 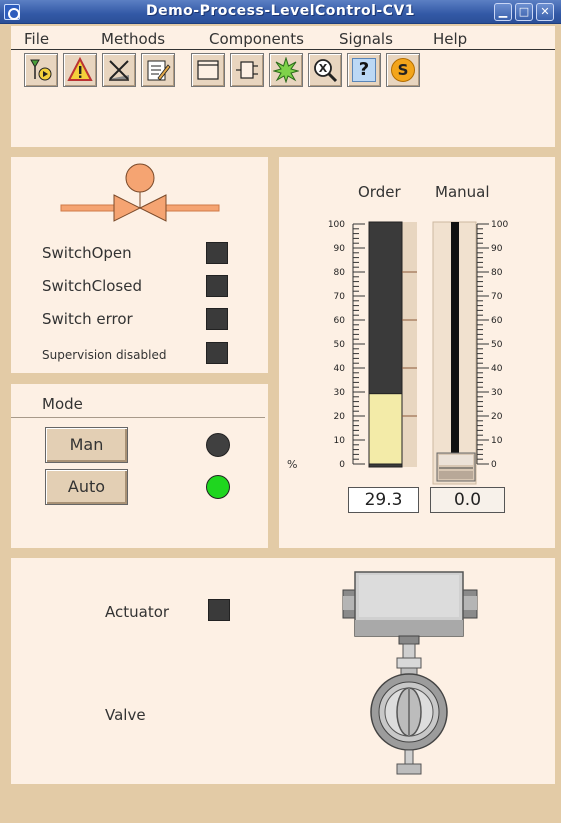 I want to click on trend-button, so click(x=41, y=70).